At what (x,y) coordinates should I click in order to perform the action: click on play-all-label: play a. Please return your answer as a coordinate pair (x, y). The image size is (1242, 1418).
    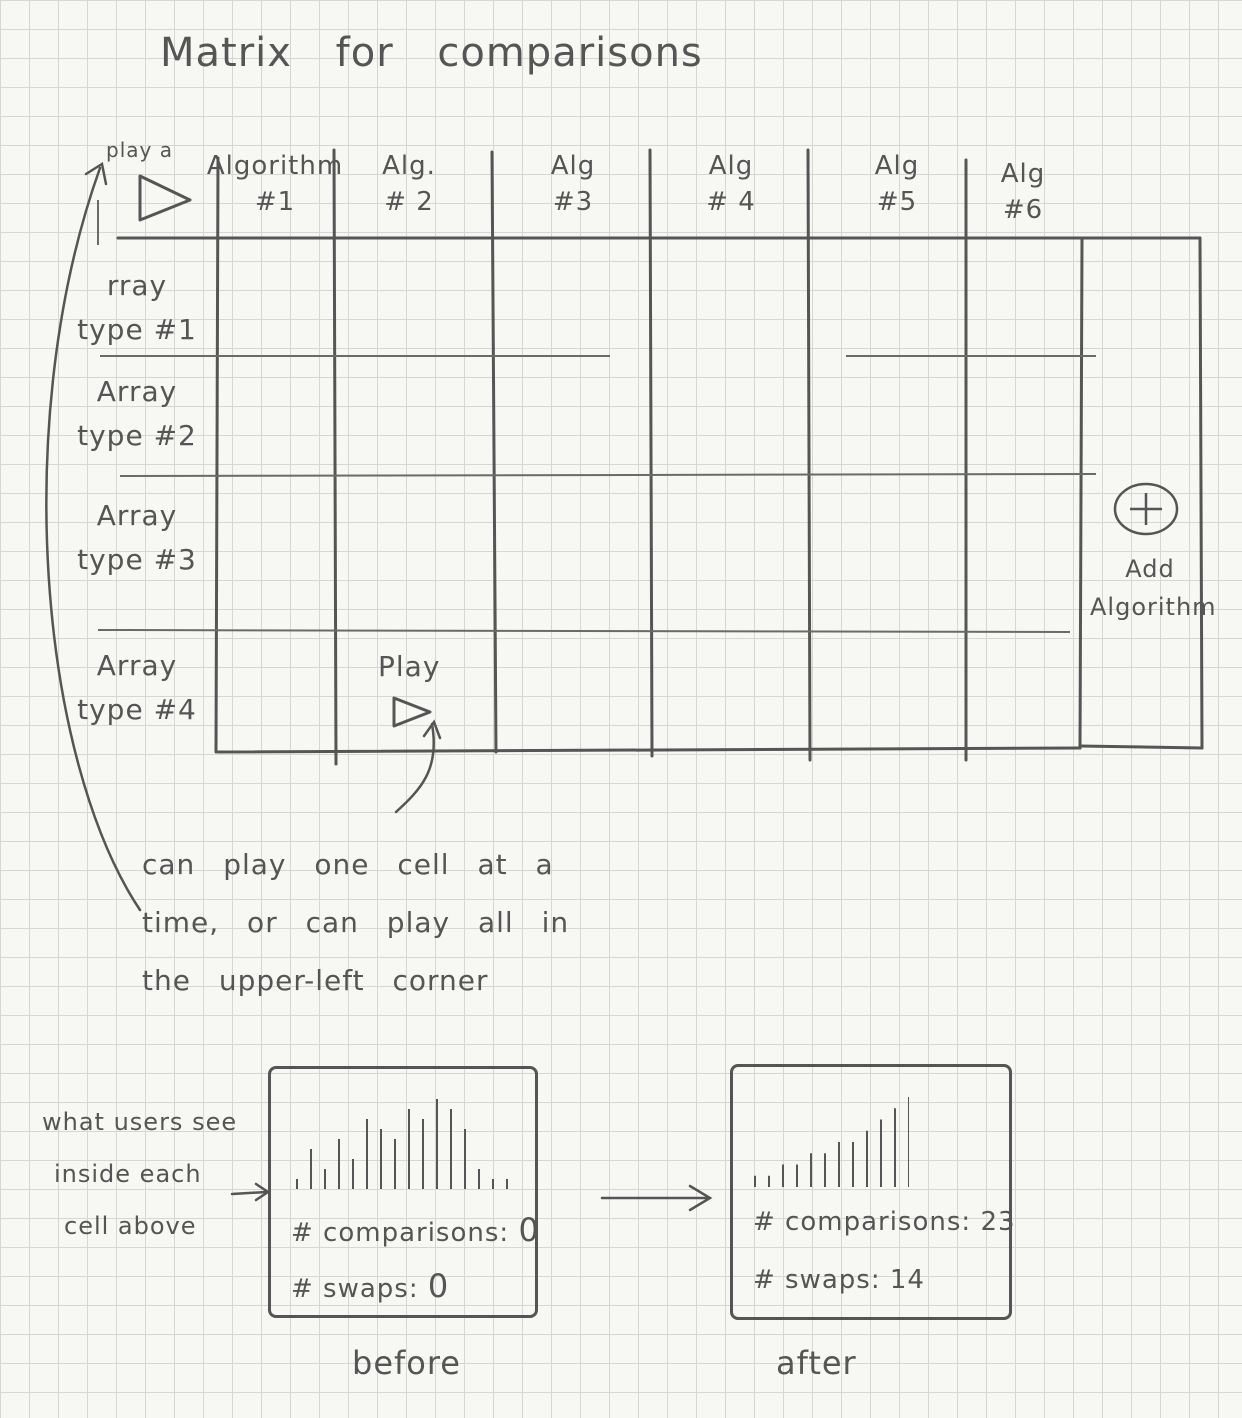
    Looking at the image, I should click on (139, 150).